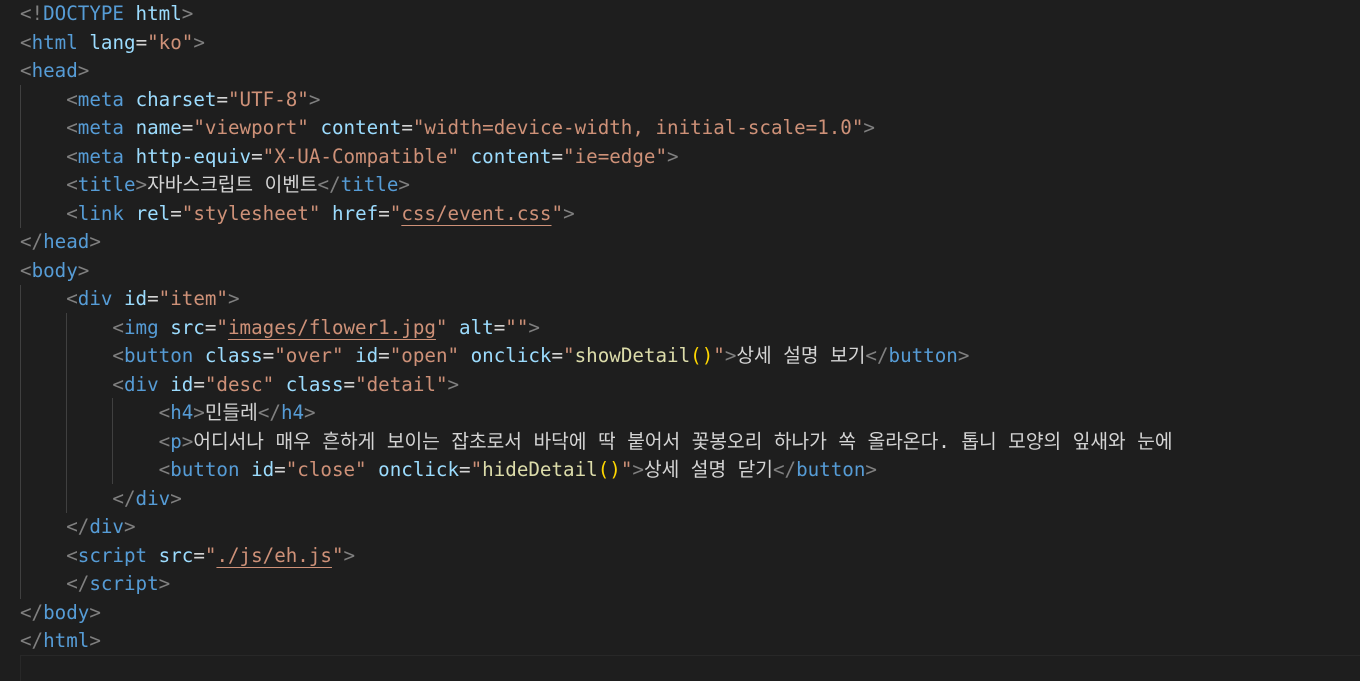  I want to click on code-tag-name: title, so click(369, 184).